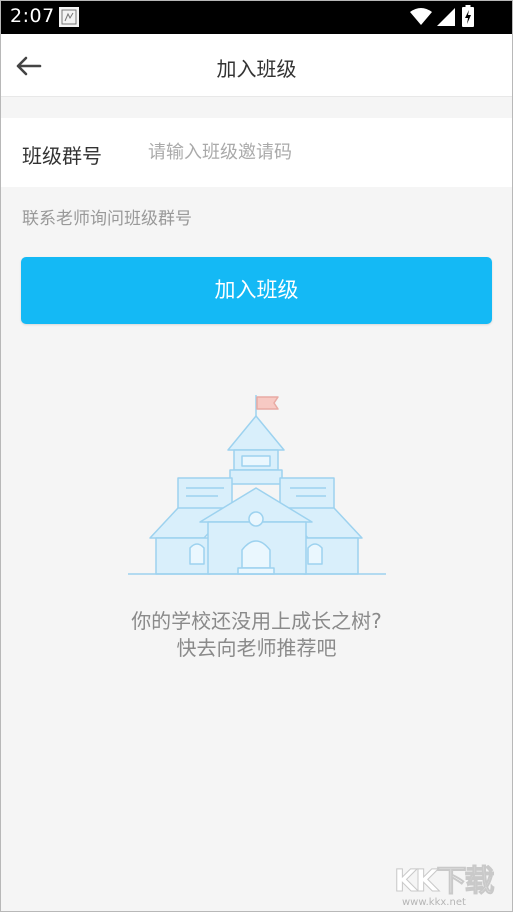 The height and width of the screenshot is (912, 513). I want to click on battery-icon, so click(468, 18).